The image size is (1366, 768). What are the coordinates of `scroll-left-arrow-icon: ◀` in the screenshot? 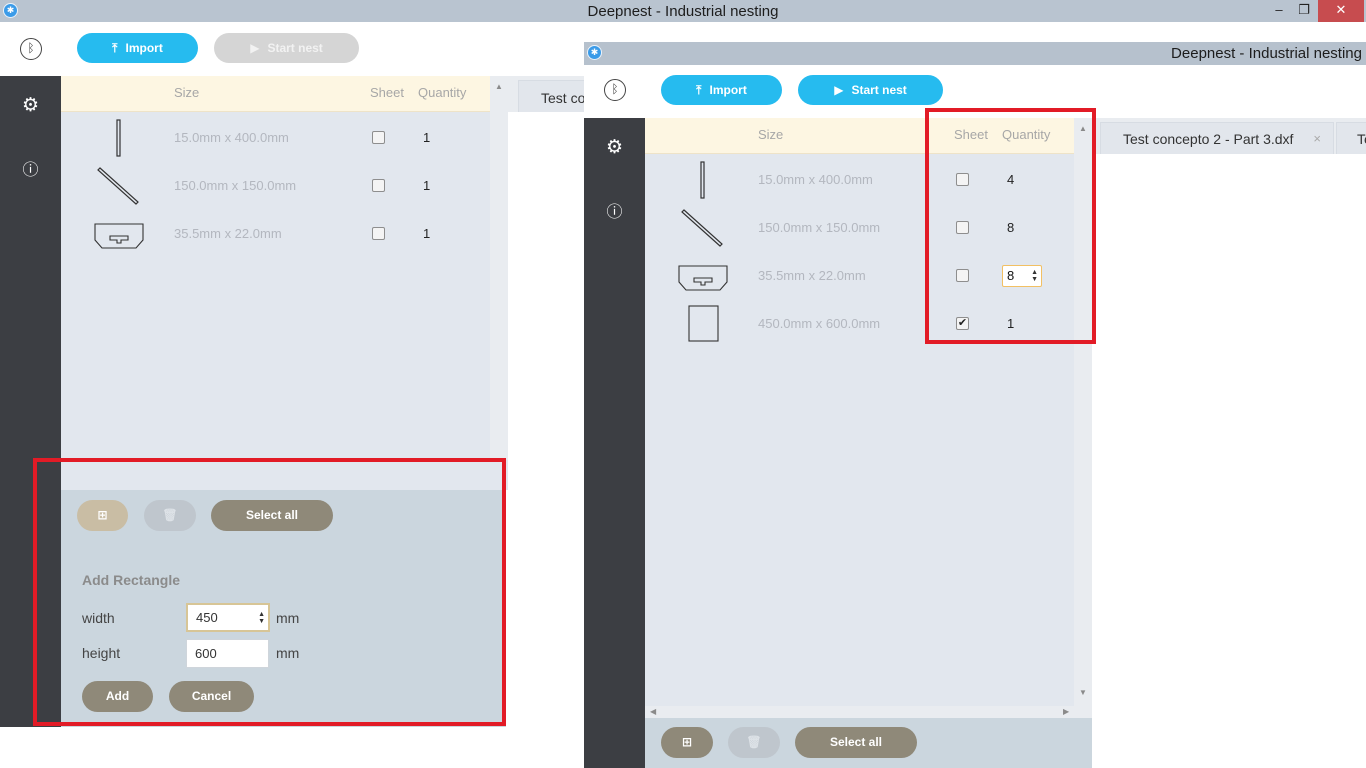 It's located at (653, 711).